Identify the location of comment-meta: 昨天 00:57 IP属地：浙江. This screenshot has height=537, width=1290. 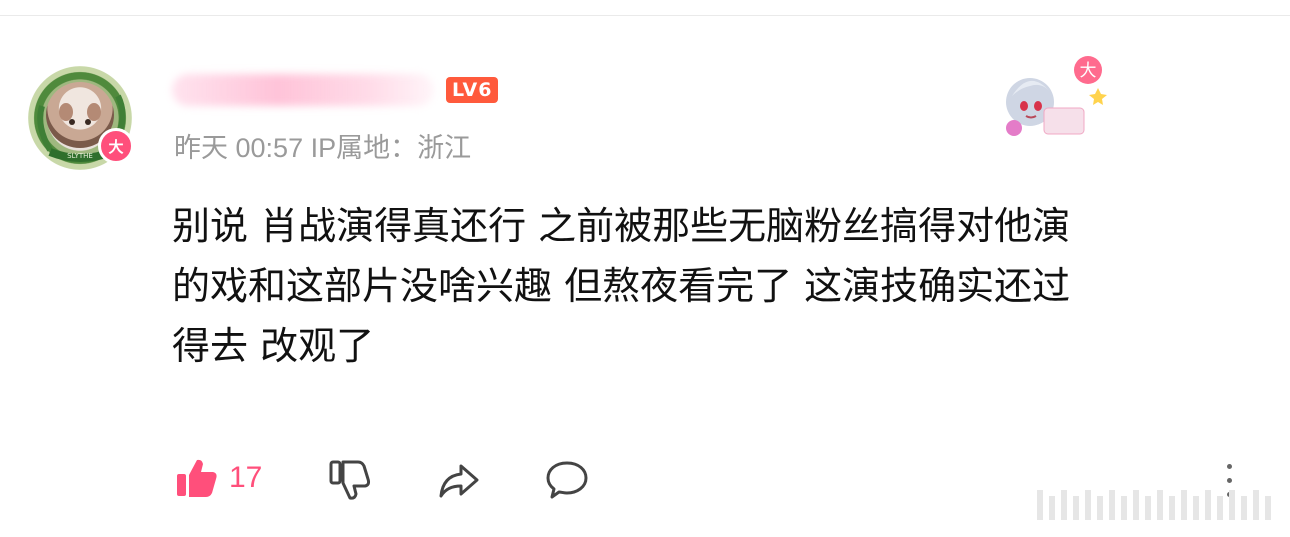
(322, 145).